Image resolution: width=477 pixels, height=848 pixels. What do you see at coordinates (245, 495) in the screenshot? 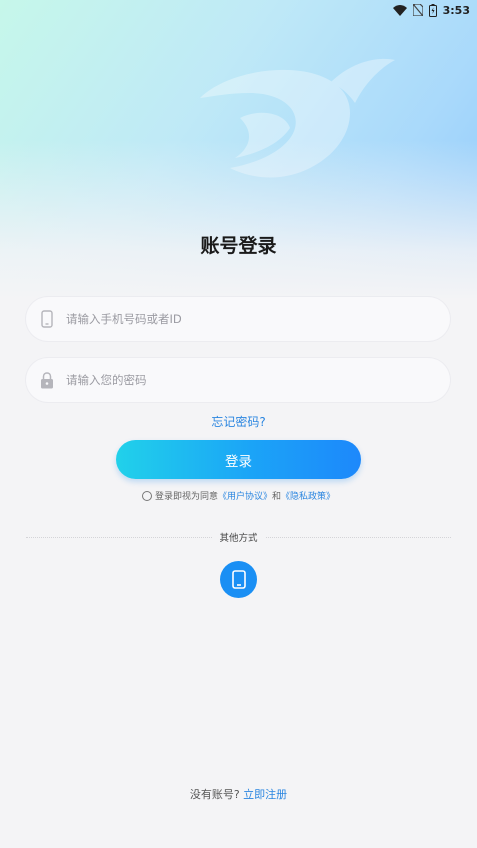
I see `user-agreement-link: 《用户协议》` at bounding box center [245, 495].